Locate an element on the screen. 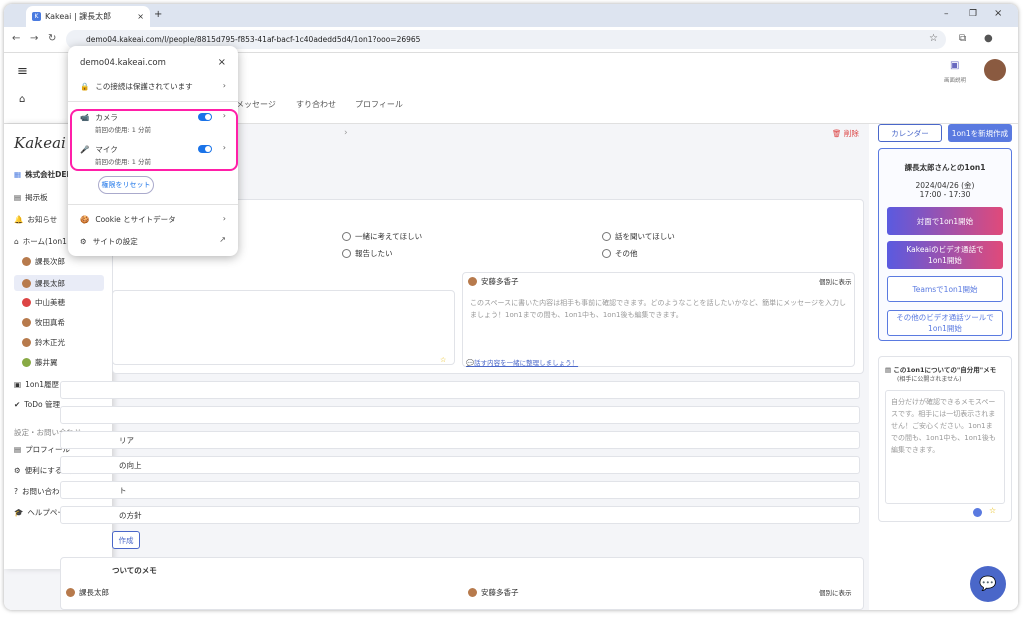 The width and height of the screenshot is (1024, 617). topic-row: ト is located at coordinates (460, 490).